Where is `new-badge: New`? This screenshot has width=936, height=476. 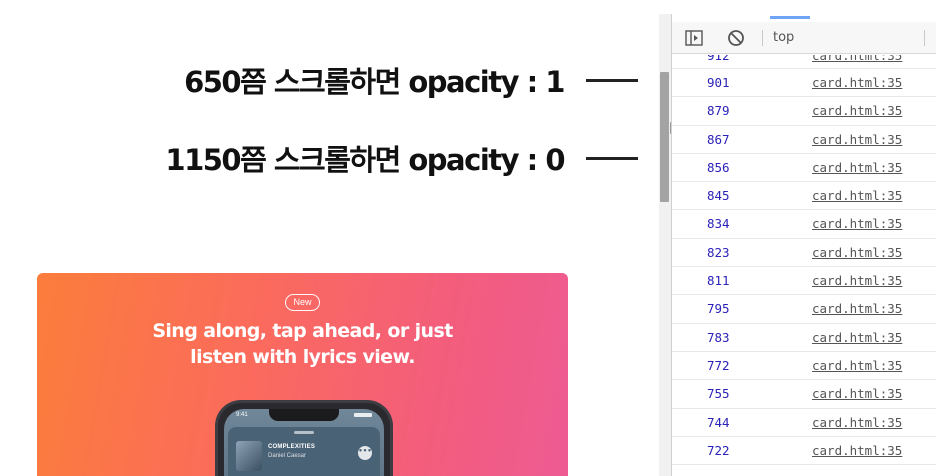 new-badge: New is located at coordinates (302, 302).